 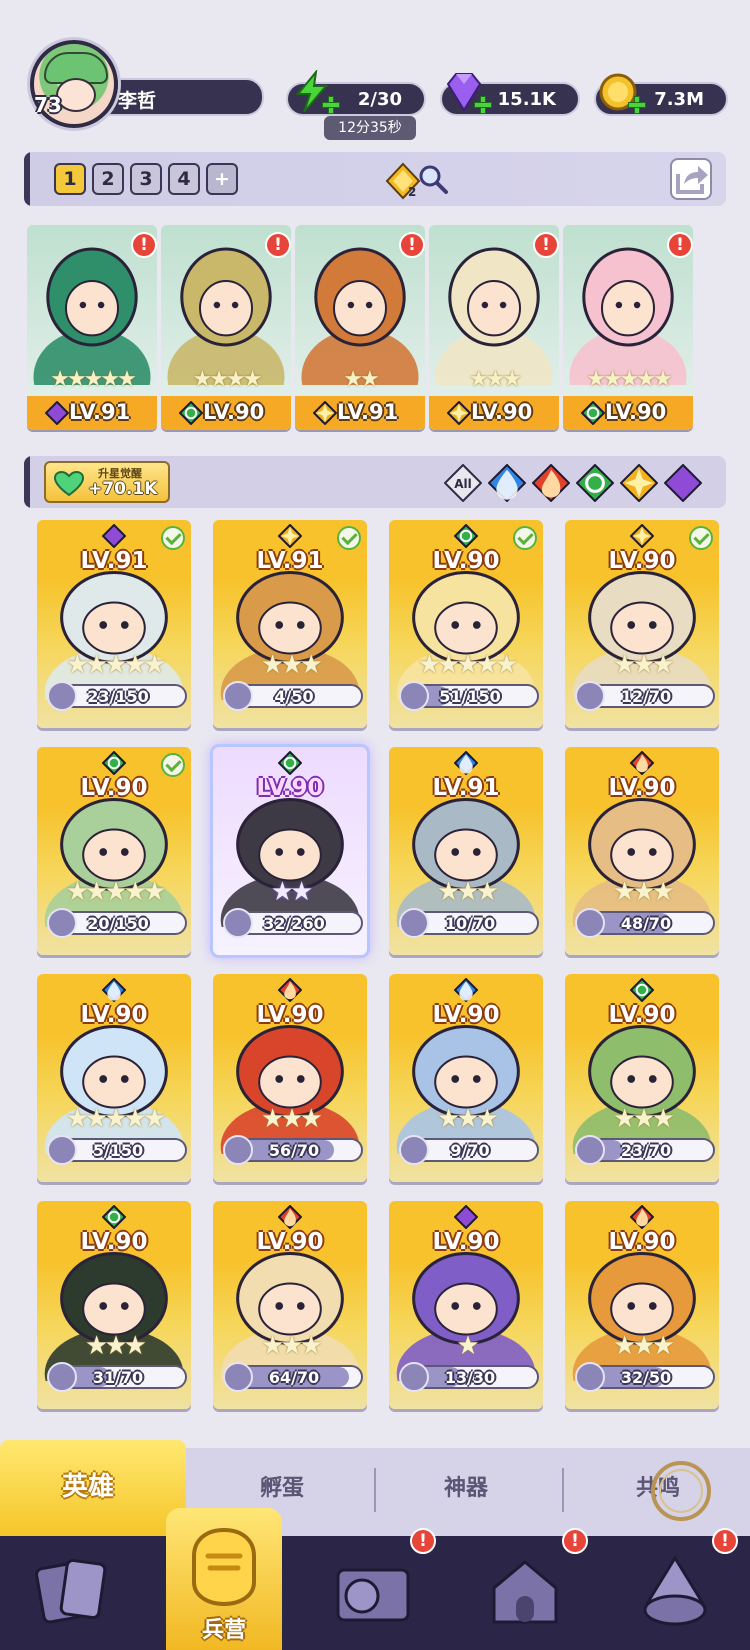 I want to click on shard-progress-bar: 4/50, so click(x=293, y=696).